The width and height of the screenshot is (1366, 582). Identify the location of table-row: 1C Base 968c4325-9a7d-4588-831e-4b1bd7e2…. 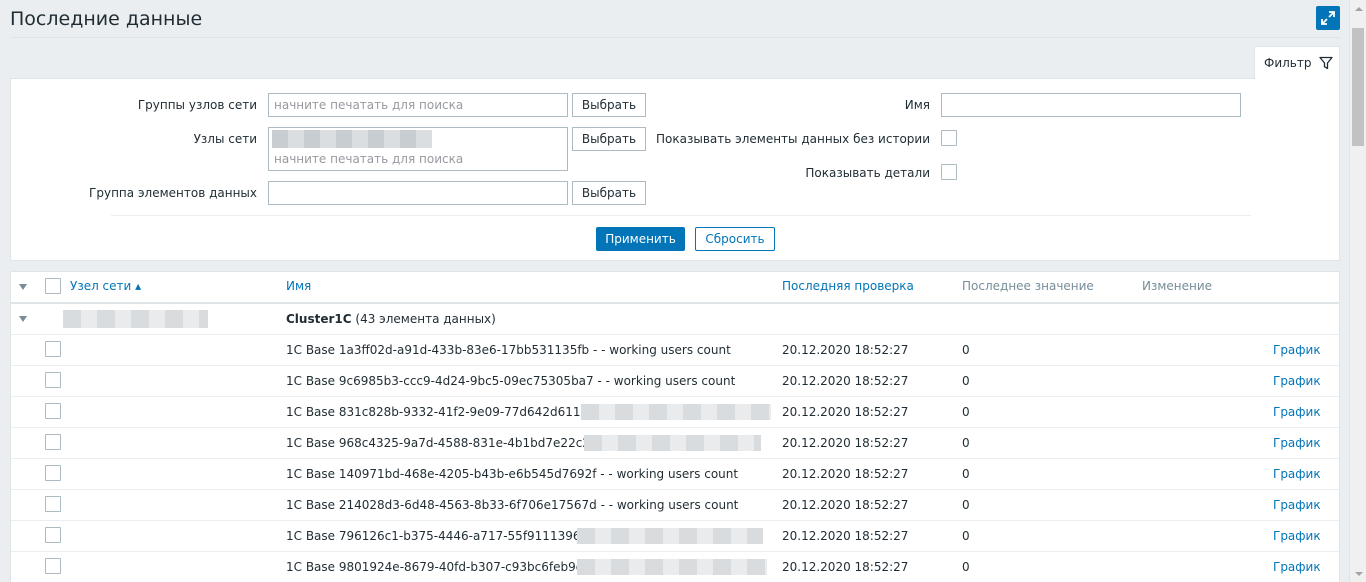
(675, 443).